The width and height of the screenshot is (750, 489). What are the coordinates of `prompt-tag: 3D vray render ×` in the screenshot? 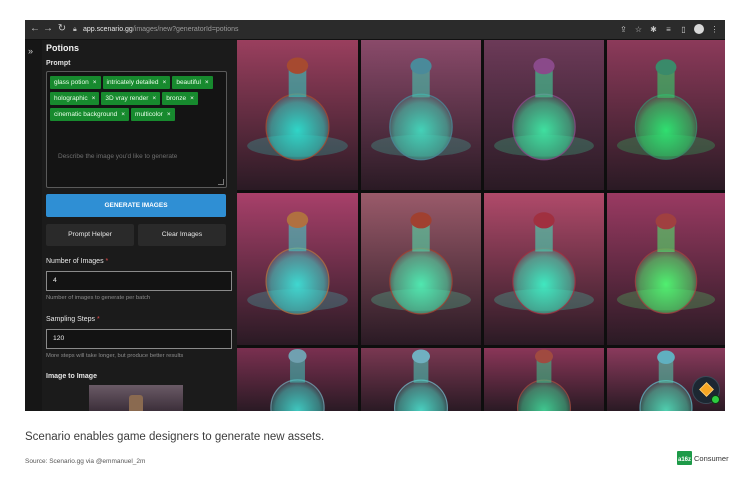 It's located at (131, 98).